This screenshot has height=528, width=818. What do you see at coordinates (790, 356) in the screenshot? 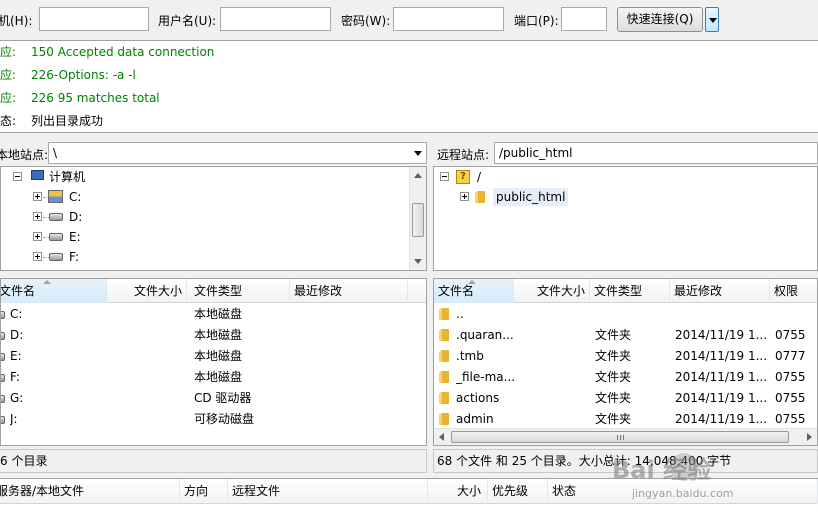
I see `file-permissions: 0777` at bounding box center [790, 356].